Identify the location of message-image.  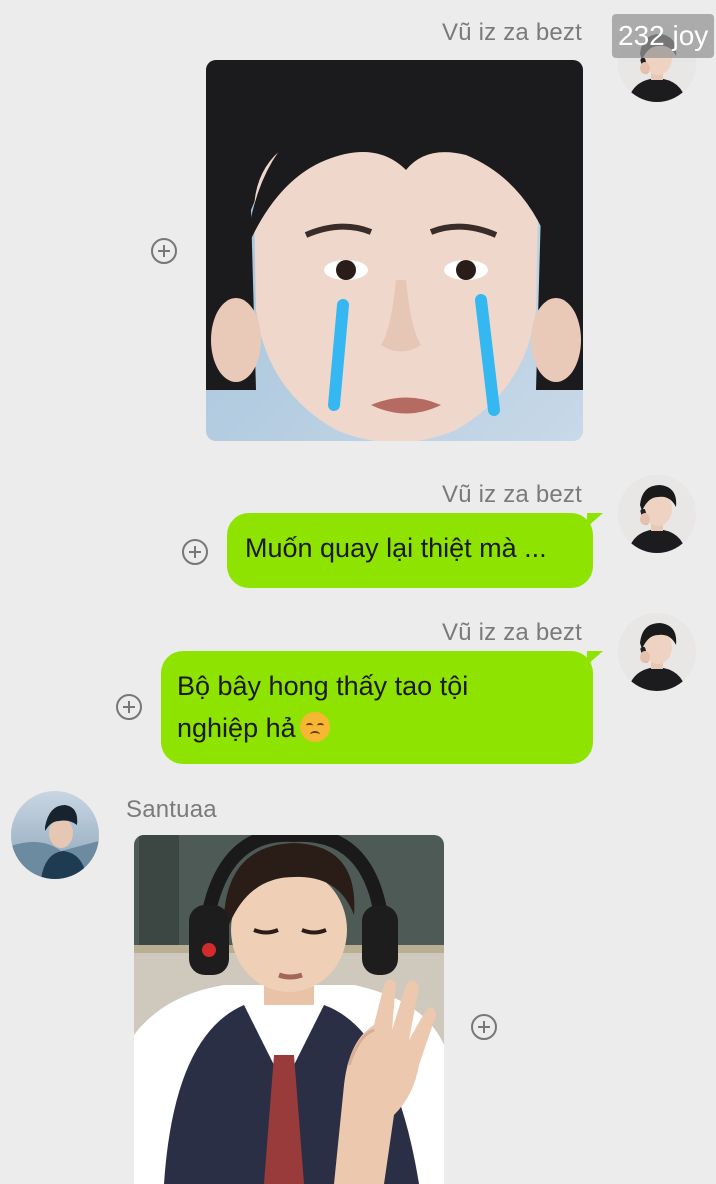
(289, 1009).